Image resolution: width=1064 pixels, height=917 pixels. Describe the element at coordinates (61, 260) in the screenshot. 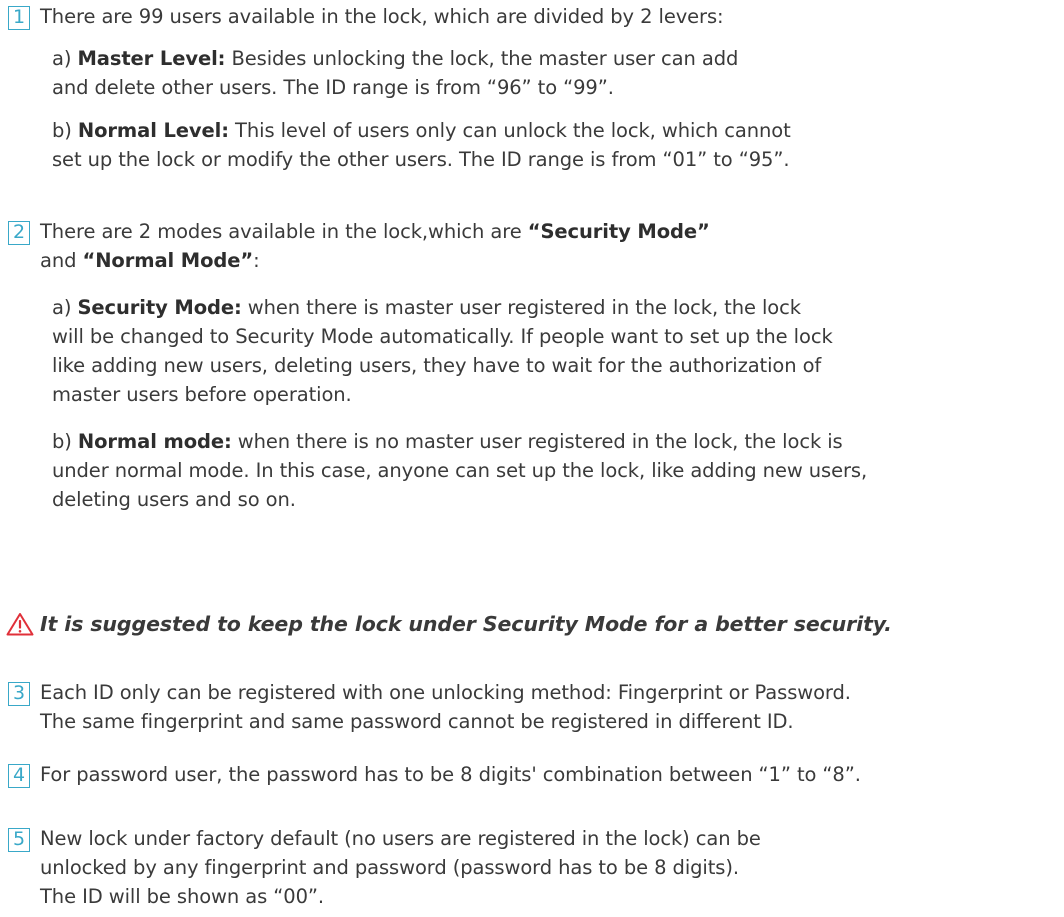

I see `item-2-line-2-prefix: and` at that location.